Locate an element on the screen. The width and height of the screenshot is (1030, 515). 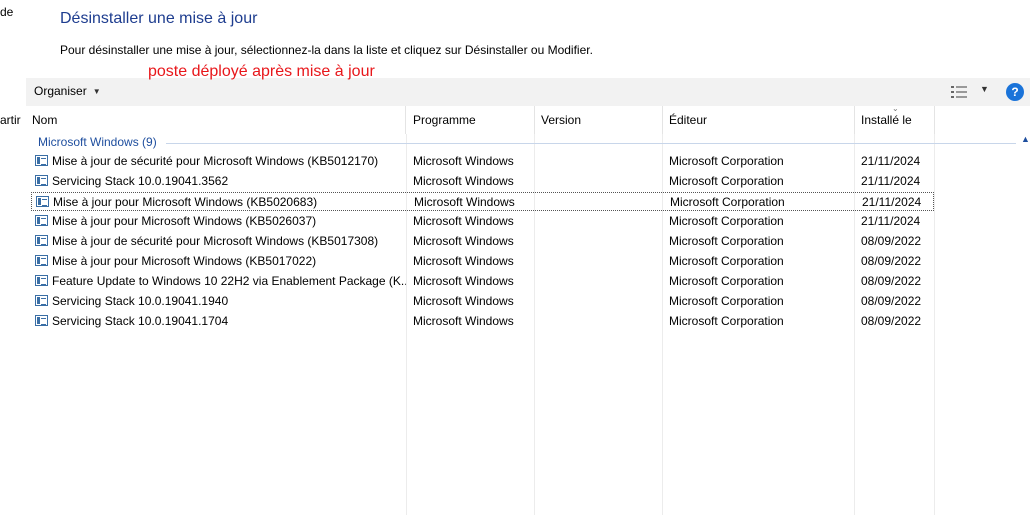
left-pane-text-fragment: de is located at coordinates (7, 12).